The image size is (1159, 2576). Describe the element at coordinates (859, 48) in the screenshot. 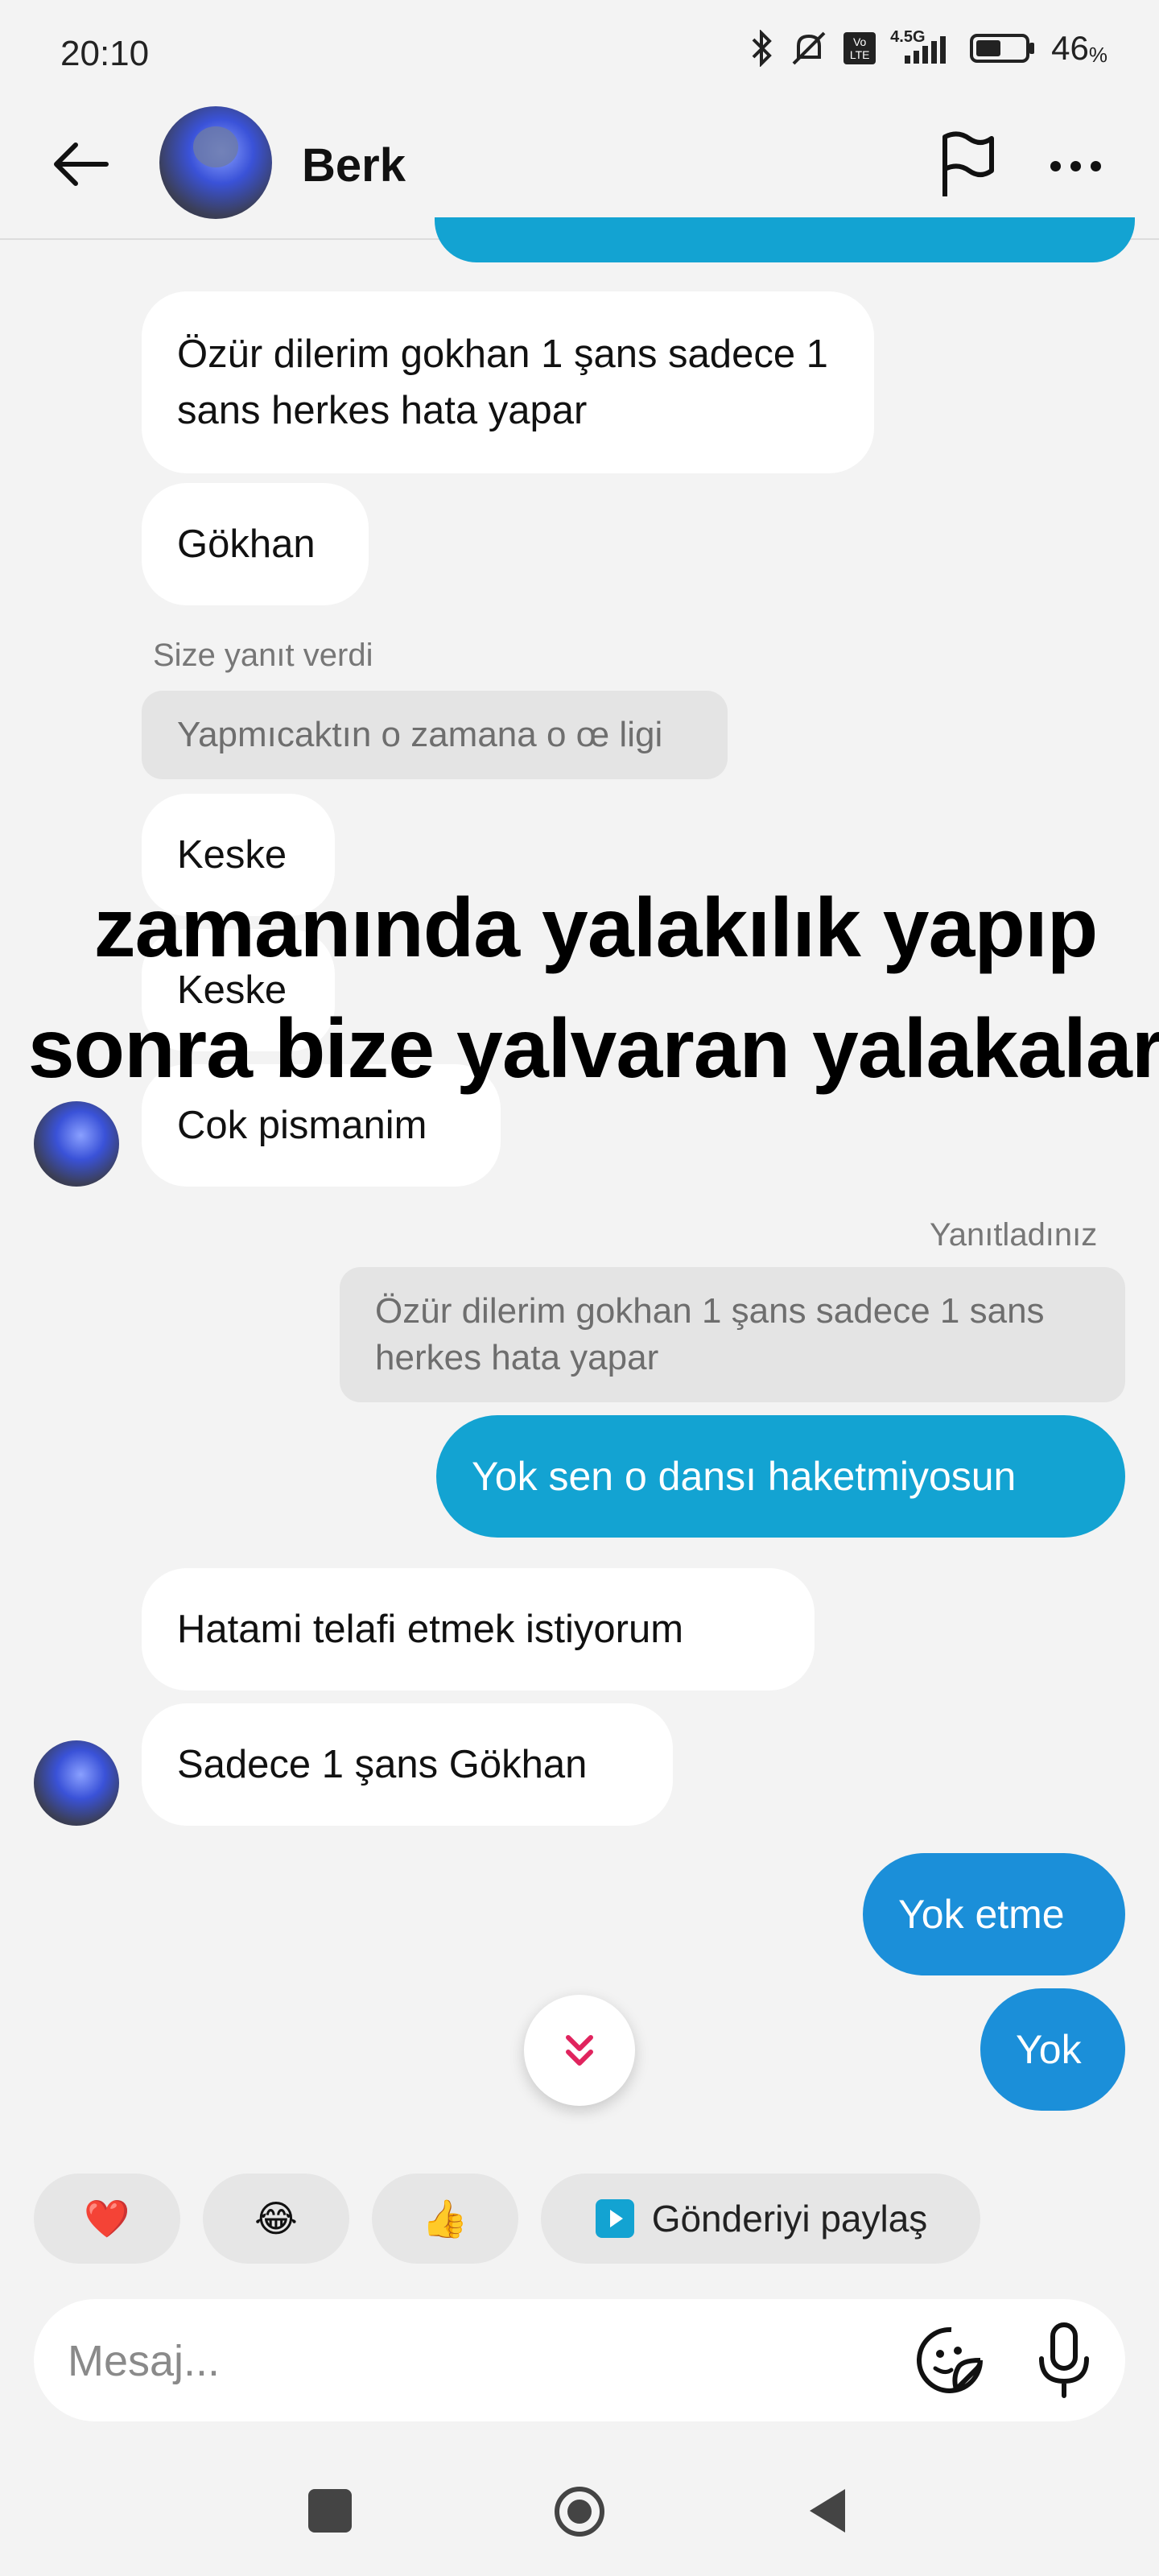

I see `volte-badge: Vo LTE` at that location.